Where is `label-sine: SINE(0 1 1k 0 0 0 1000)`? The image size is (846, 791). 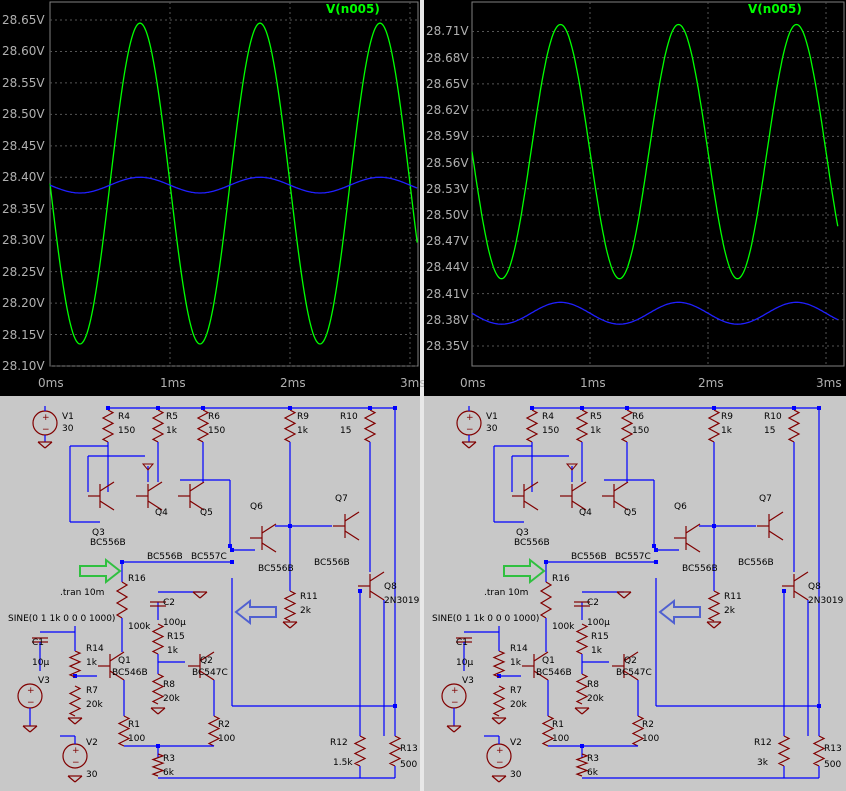
label-sine: SINE(0 1 1k 0 0 0 1000) is located at coordinates (486, 619).